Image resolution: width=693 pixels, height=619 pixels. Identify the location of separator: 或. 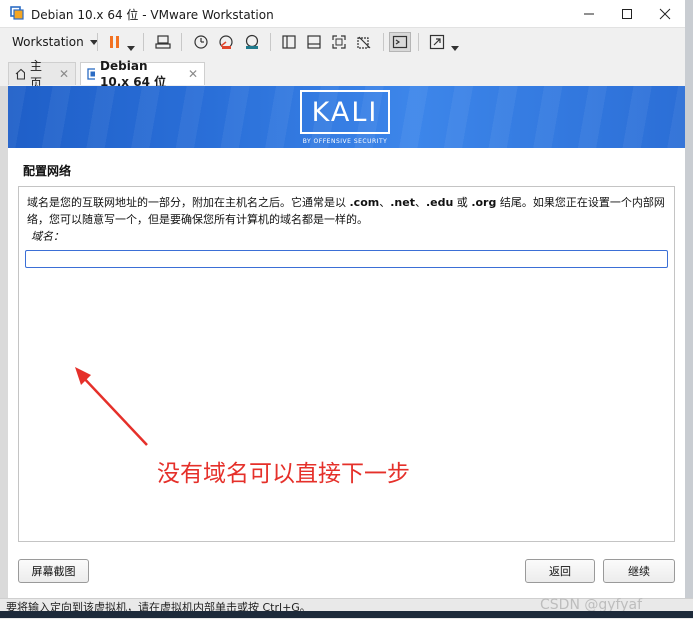
(462, 202).